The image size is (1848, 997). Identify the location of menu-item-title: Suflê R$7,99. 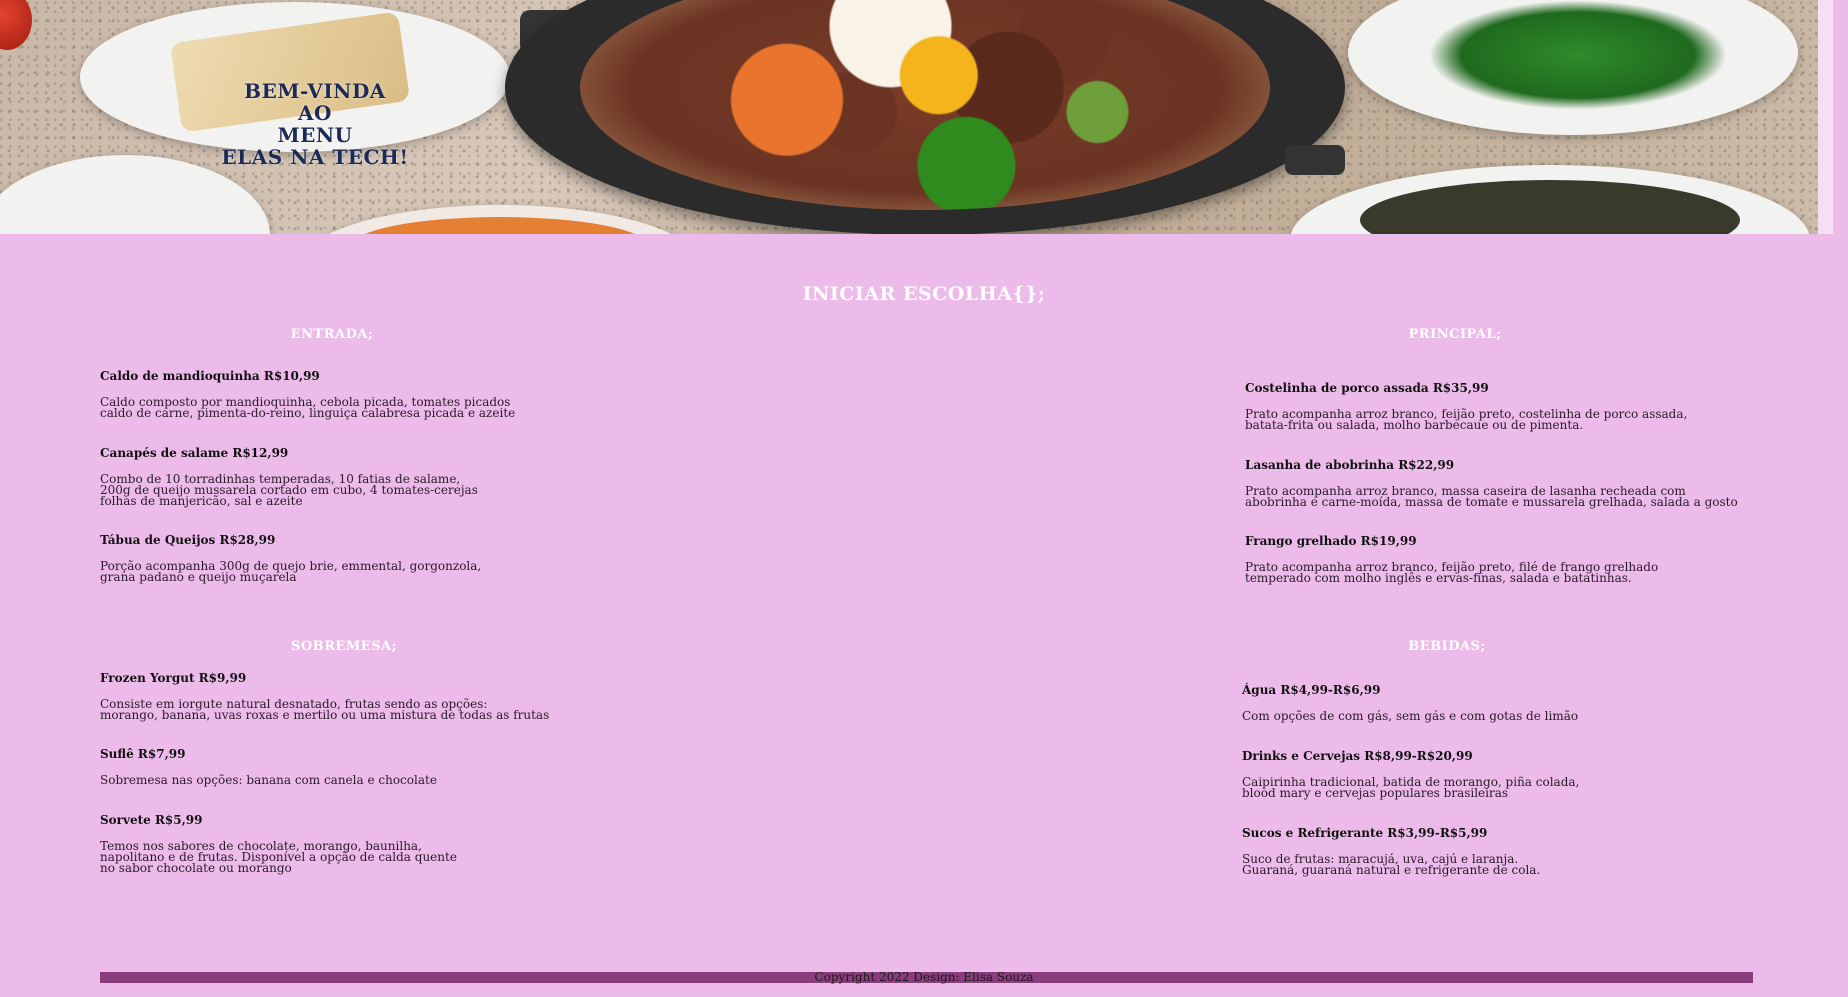
(143, 754).